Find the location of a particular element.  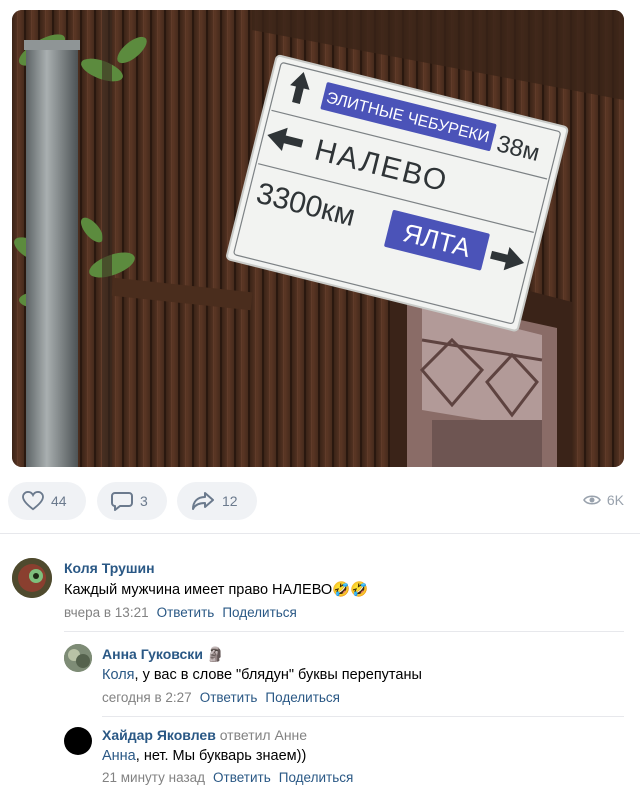

comment-author: Анна Гуковски 🗿 is located at coordinates (163, 654).